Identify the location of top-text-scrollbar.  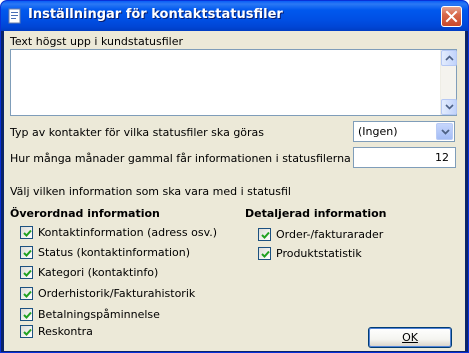
(448, 82).